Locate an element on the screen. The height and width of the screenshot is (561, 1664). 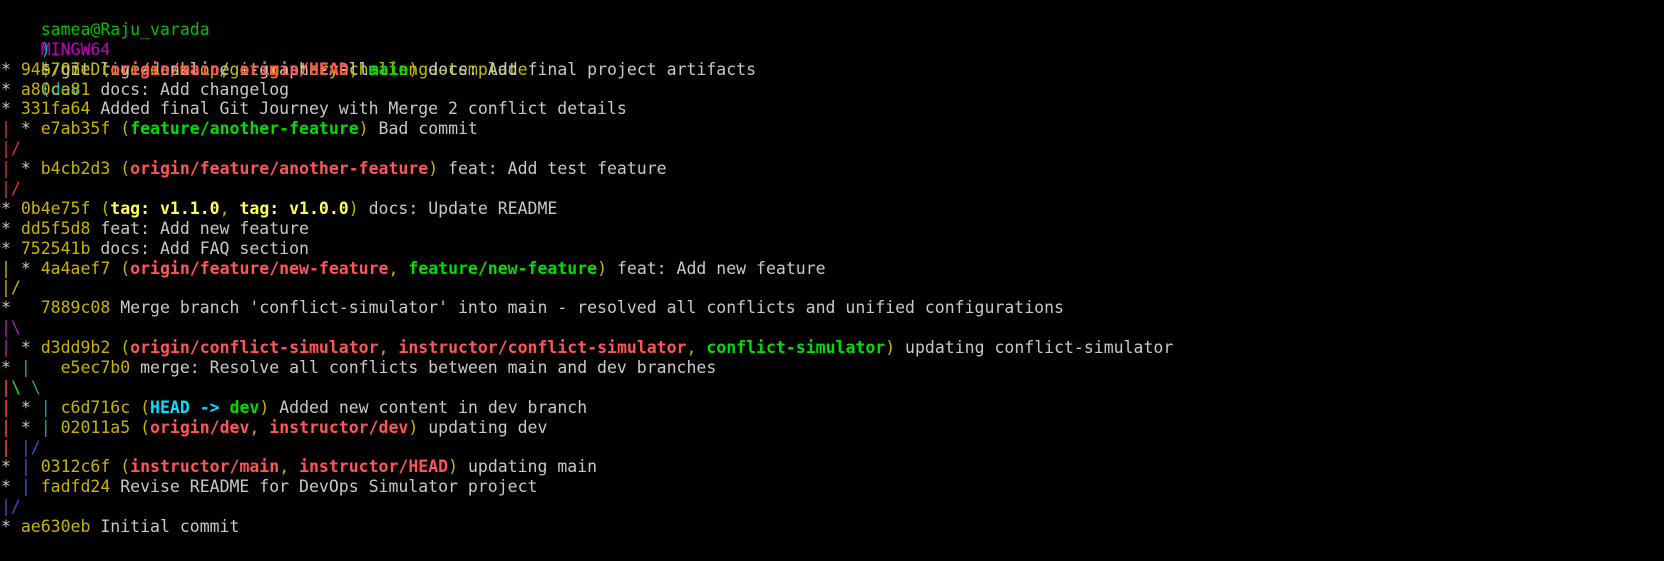
log-segment: feat: Add test feature is located at coordinates (552, 169).